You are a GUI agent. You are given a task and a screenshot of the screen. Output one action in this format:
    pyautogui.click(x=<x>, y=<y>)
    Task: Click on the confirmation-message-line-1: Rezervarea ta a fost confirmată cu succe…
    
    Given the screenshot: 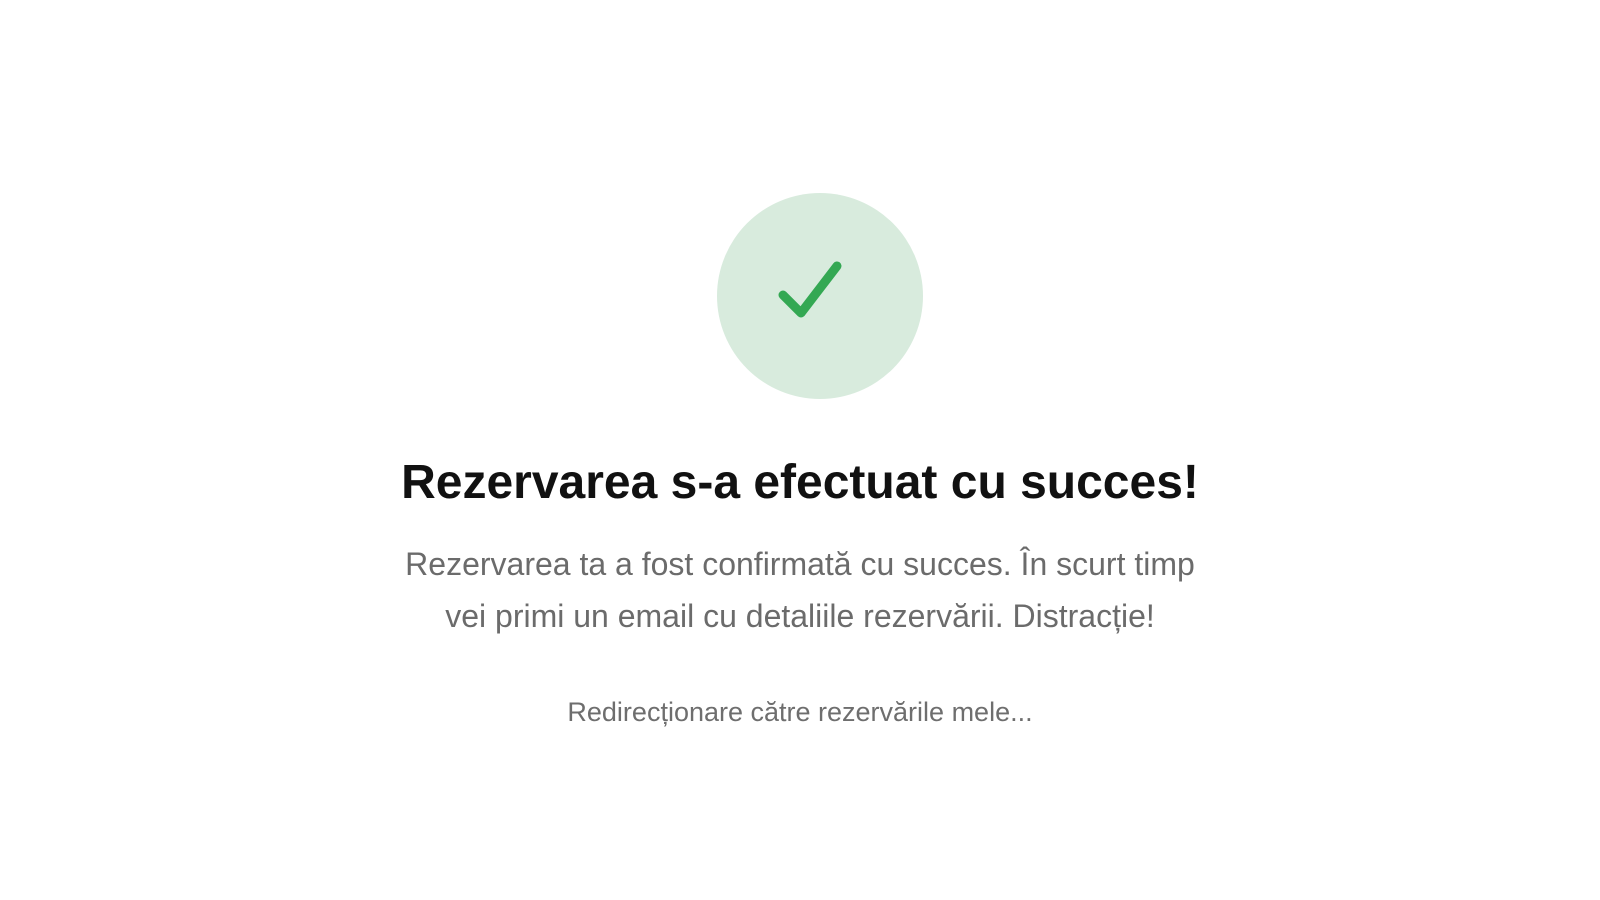 What is the action you would take?
    pyautogui.click(x=800, y=564)
    